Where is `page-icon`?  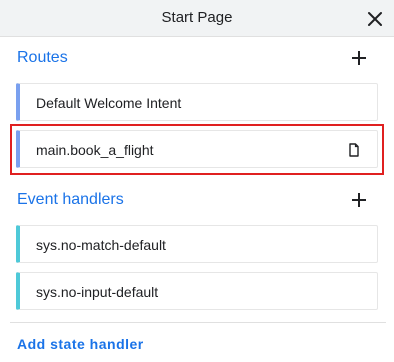 page-icon is located at coordinates (354, 150).